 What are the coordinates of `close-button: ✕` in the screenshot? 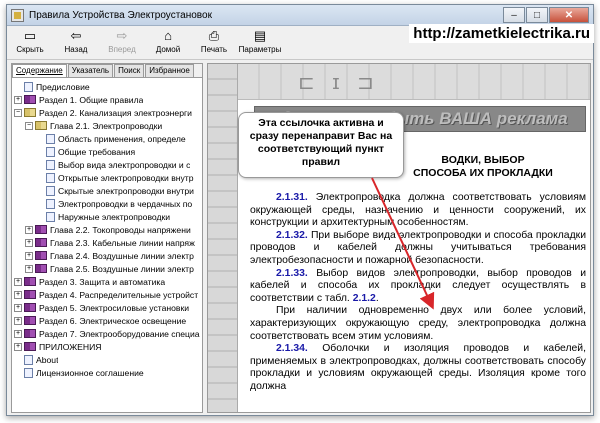 It's located at (569, 15).